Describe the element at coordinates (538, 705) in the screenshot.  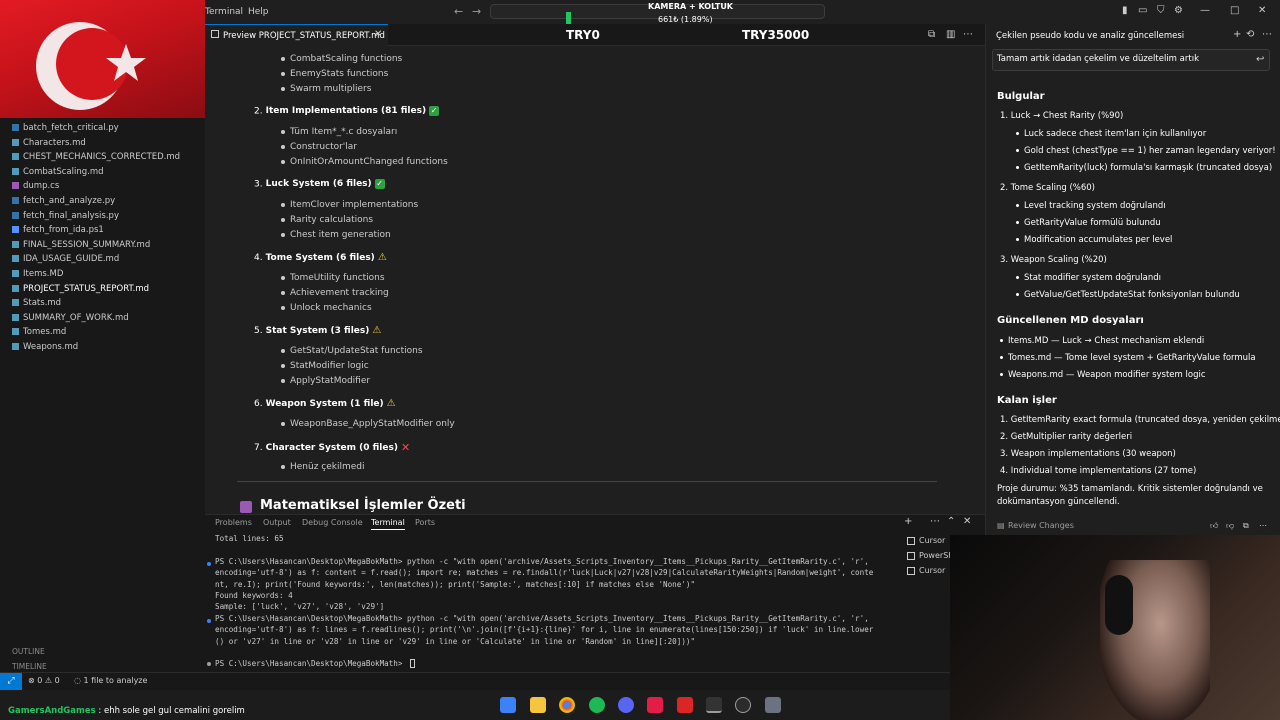
I see `file-explorer-icon` at that location.